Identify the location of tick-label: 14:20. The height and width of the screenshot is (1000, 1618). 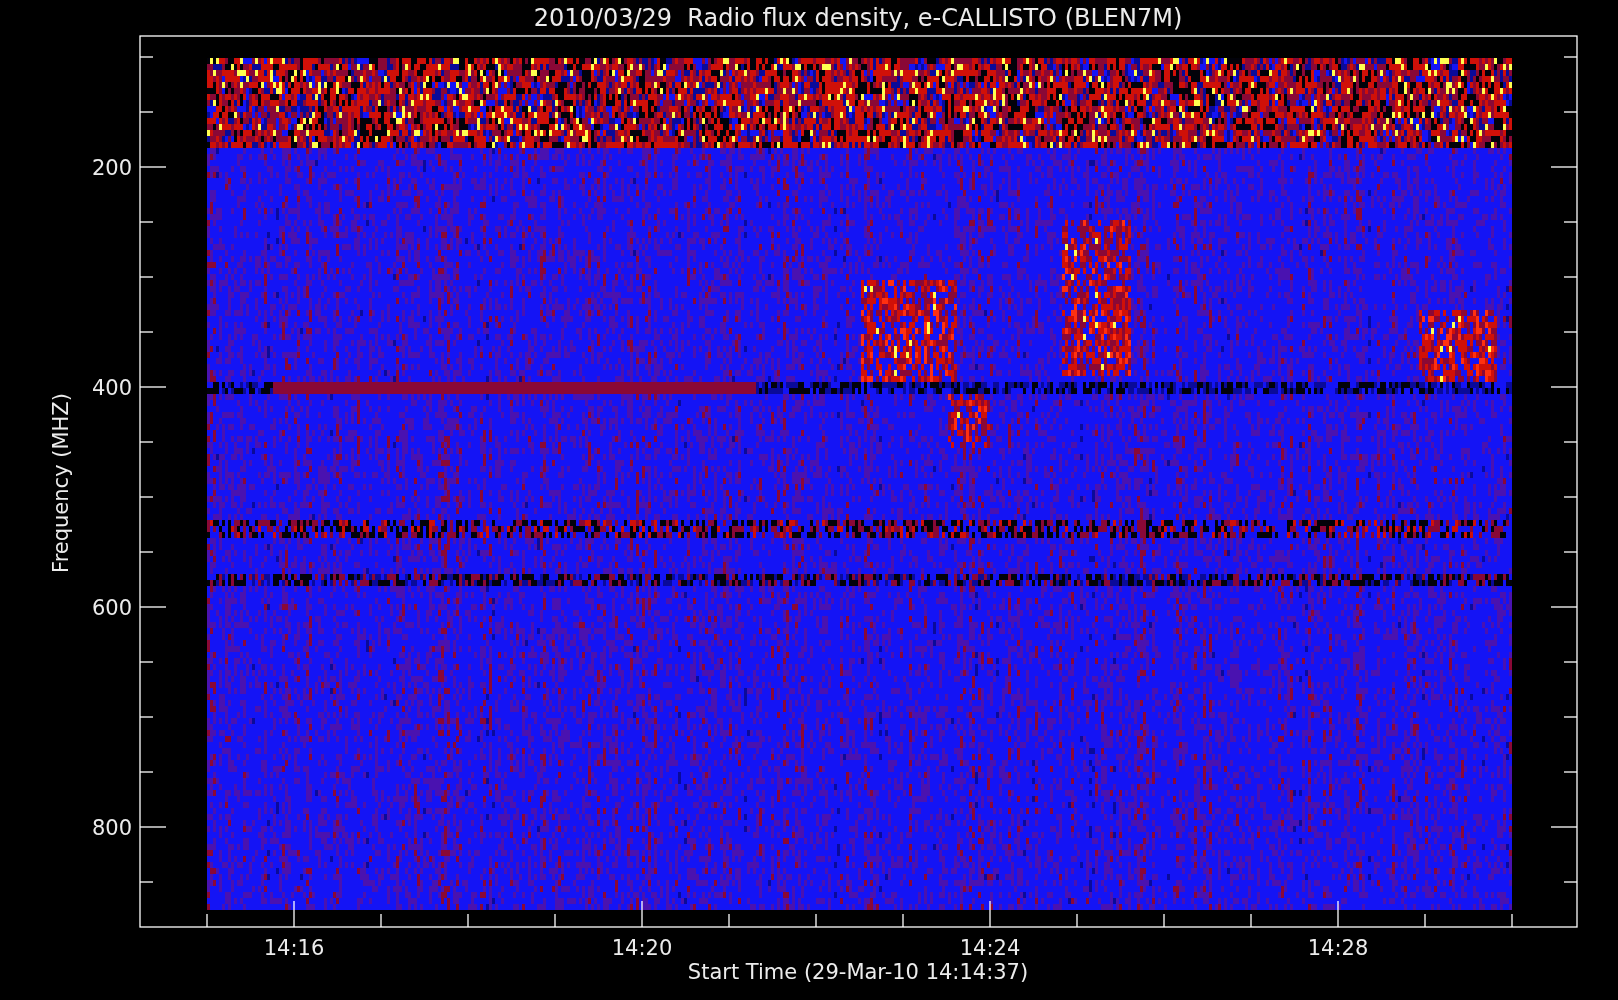
(642, 948).